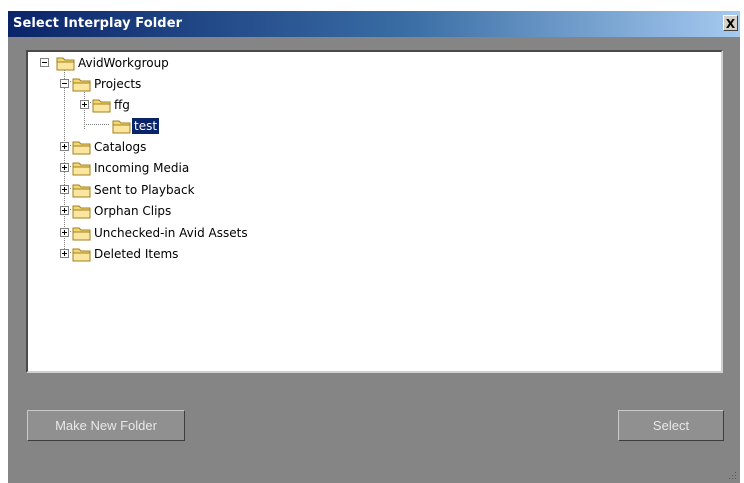 This screenshot has width=744, height=483. What do you see at coordinates (98, 23) in the screenshot?
I see `dialog-title: Select Interplay Folder` at bounding box center [98, 23].